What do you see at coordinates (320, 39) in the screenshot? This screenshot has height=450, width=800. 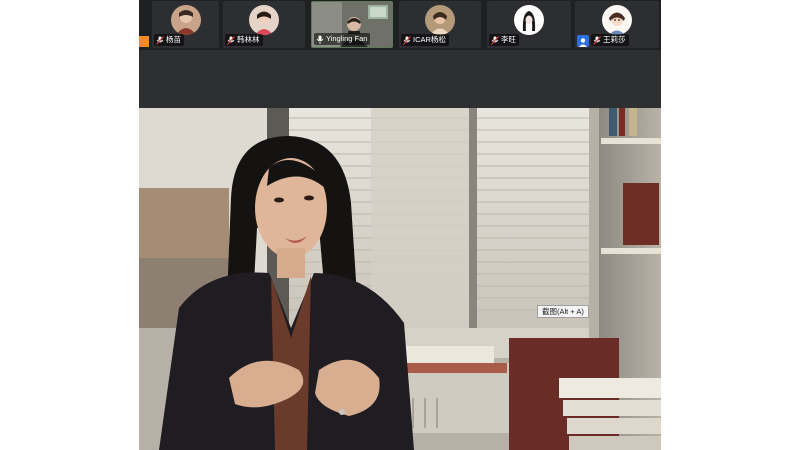 I see `mic-on-icon` at bounding box center [320, 39].